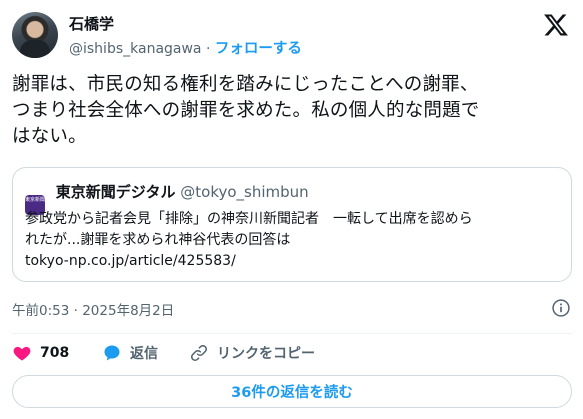 Image resolution: width=583 pixels, height=419 pixels. I want to click on reply-bubble-icon, so click(112, 353).